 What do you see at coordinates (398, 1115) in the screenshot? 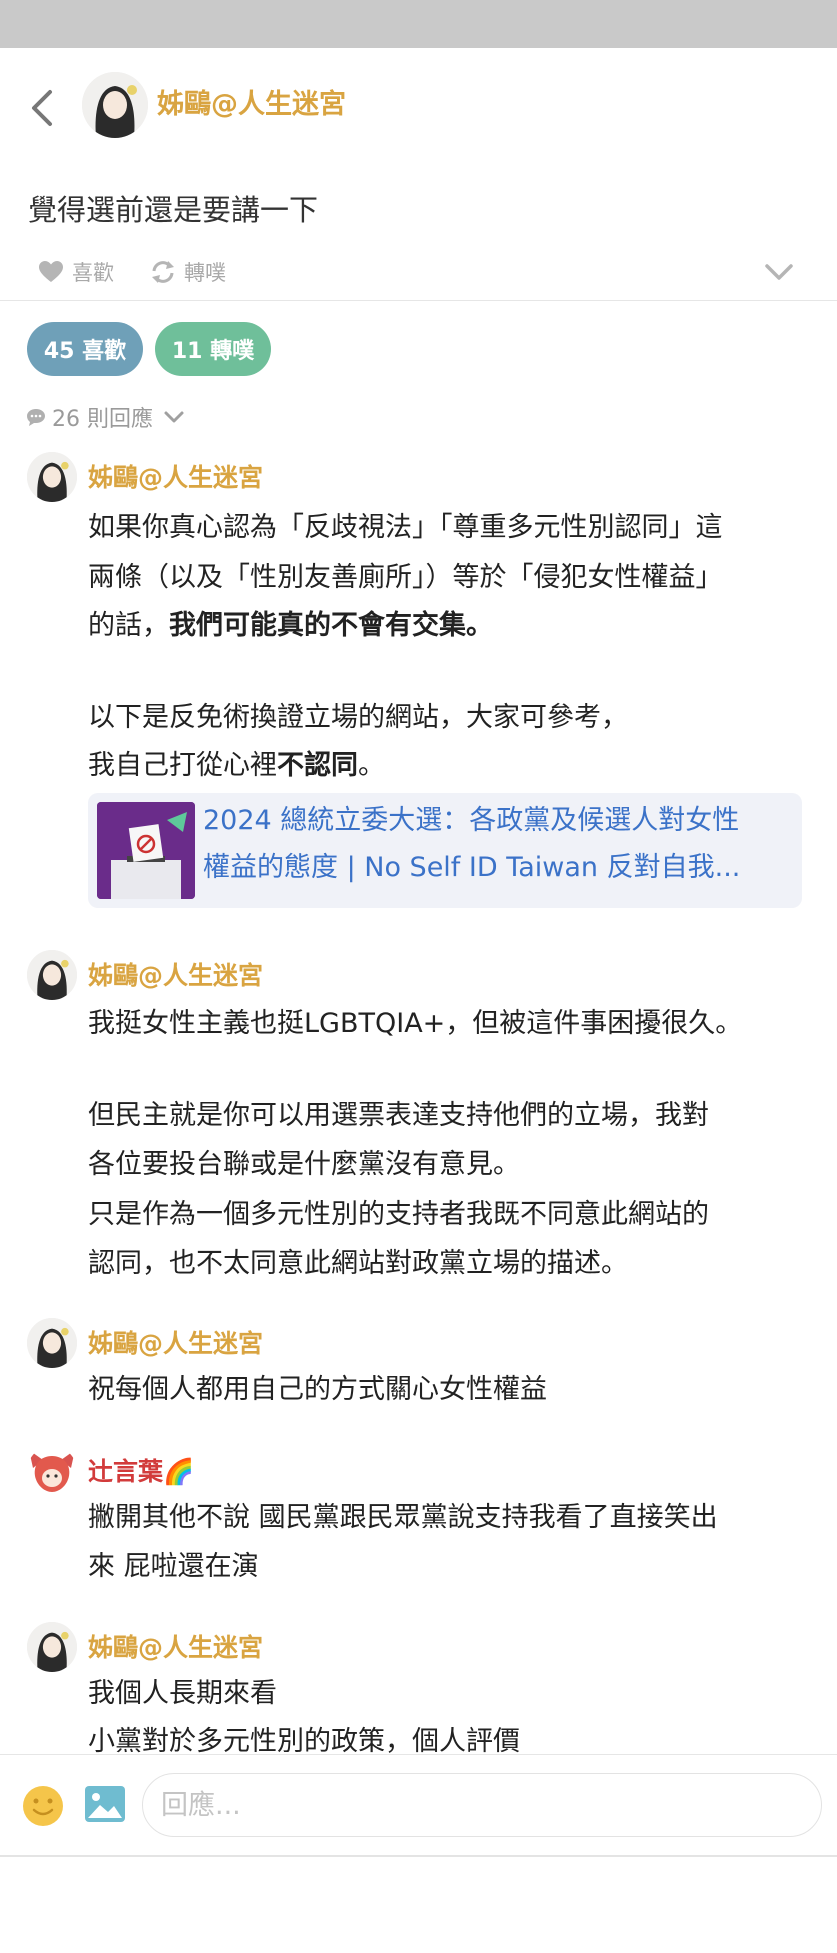
I see `comment-text-line: 但民主就是你可以用選票表達支持他們的立場，我對` at bounding box center [398, 1115].